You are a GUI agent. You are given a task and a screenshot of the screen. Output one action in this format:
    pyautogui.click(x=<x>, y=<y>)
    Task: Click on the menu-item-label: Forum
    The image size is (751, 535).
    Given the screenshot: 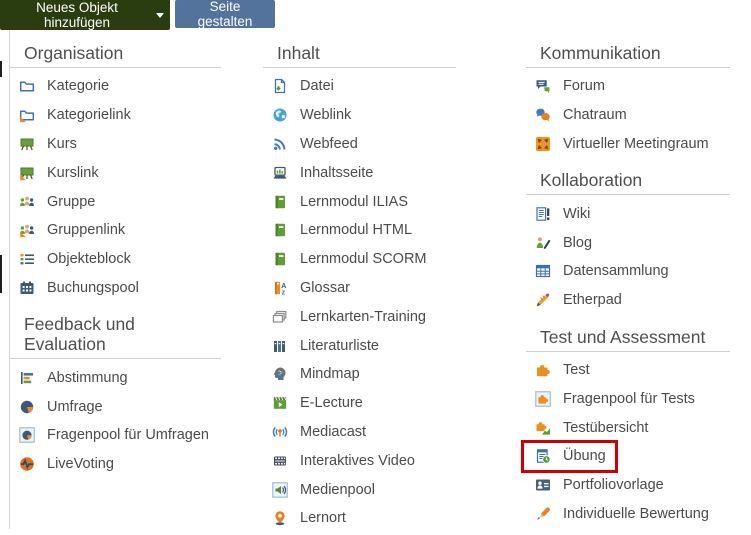 What is the action you would take?
    pyautogui.click(x=584, y=86)
    